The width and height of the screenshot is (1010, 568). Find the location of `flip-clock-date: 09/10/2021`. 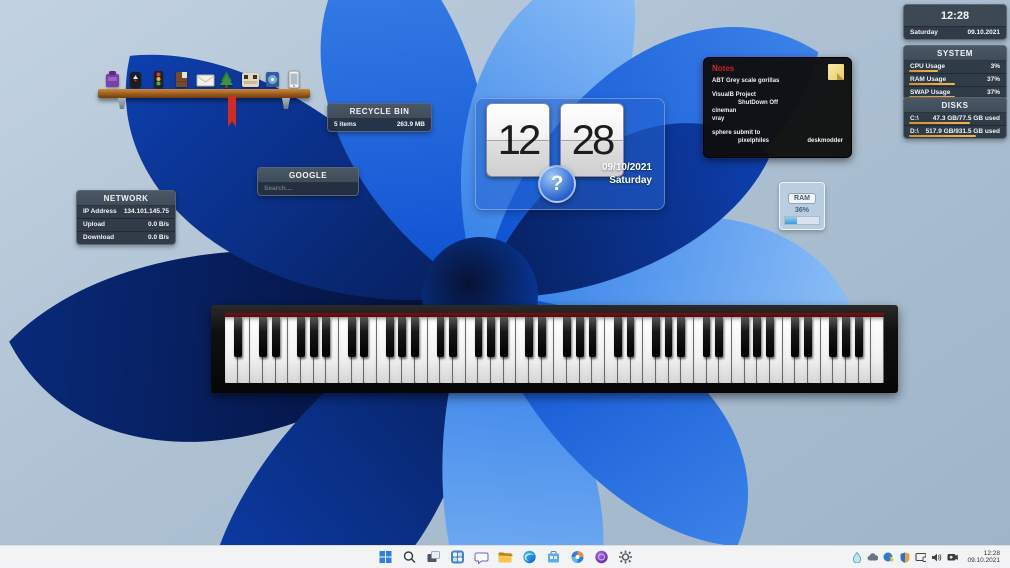

flip-clock-date: 09/10/2021 is located at coordinates (626, 167).